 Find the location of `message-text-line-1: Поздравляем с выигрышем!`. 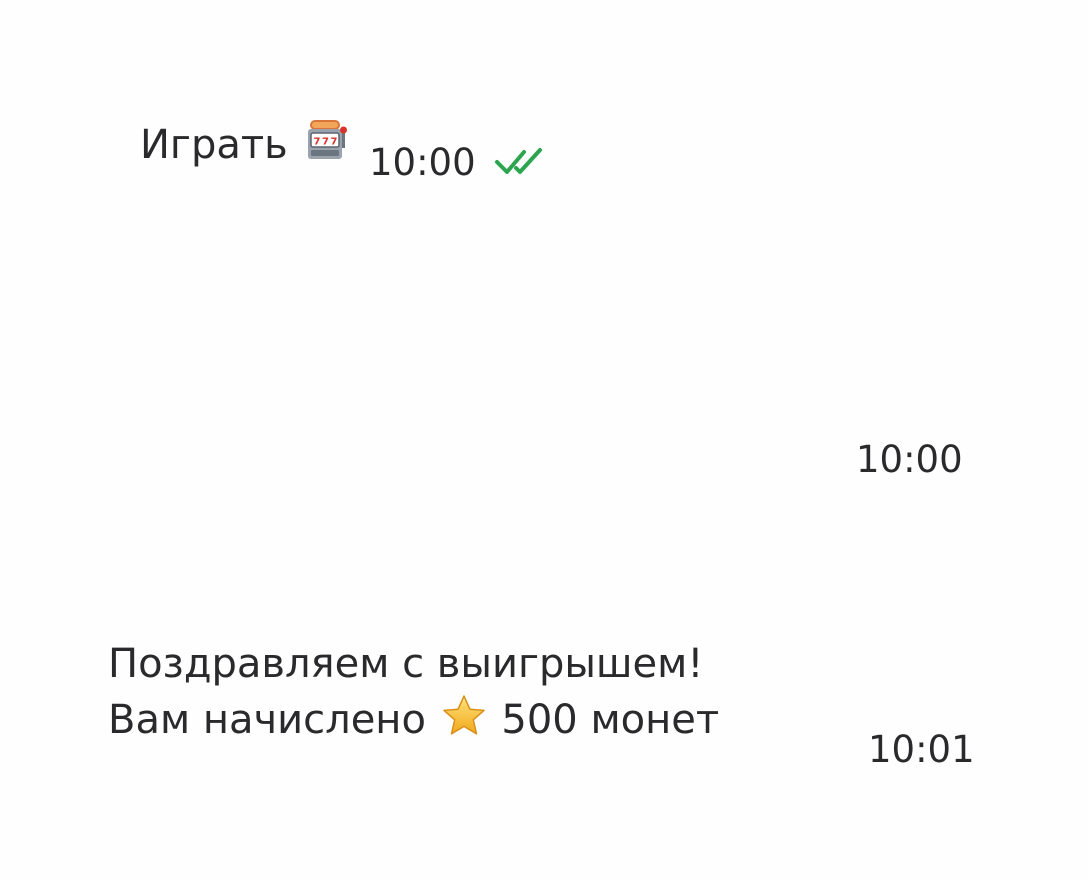

message-text-line-1: Поздравляем с выигрышем! is located at coordinates (406, 664).